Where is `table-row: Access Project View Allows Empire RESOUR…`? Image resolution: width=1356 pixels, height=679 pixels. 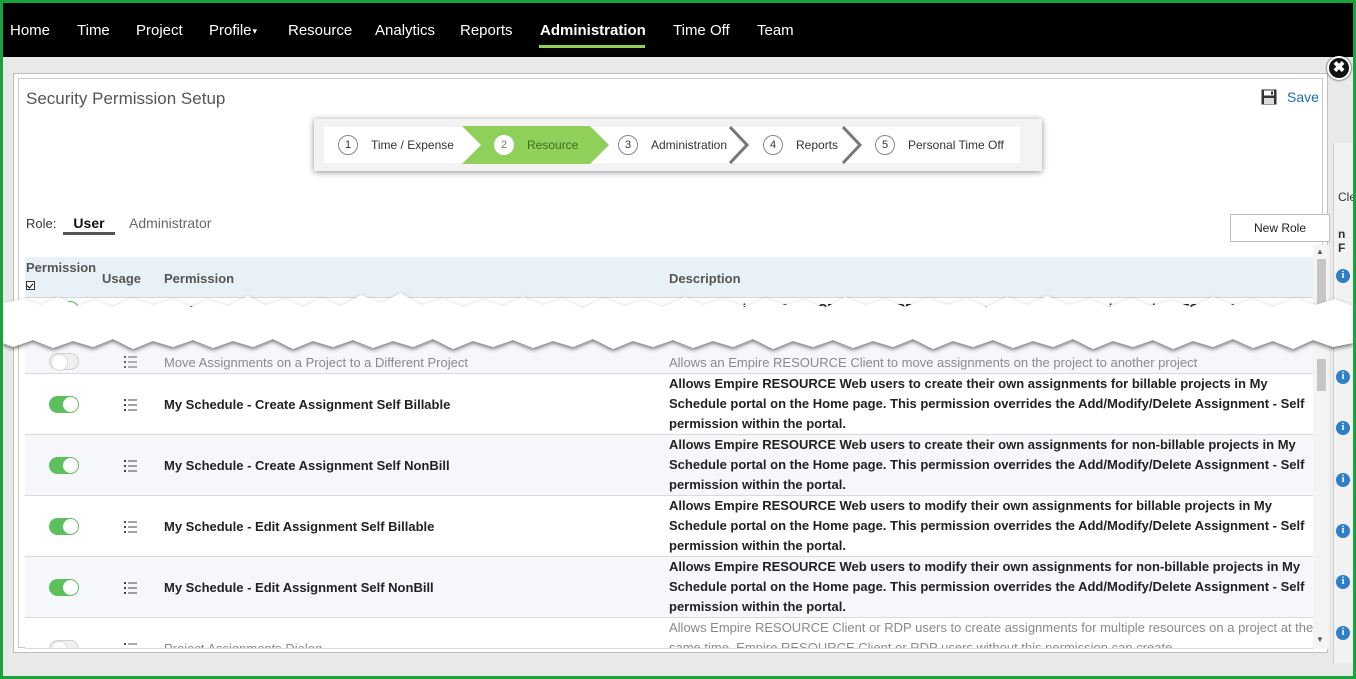
table-row: Access Project View Allows Empire RESOUR… is located at coordinates (669, 318).